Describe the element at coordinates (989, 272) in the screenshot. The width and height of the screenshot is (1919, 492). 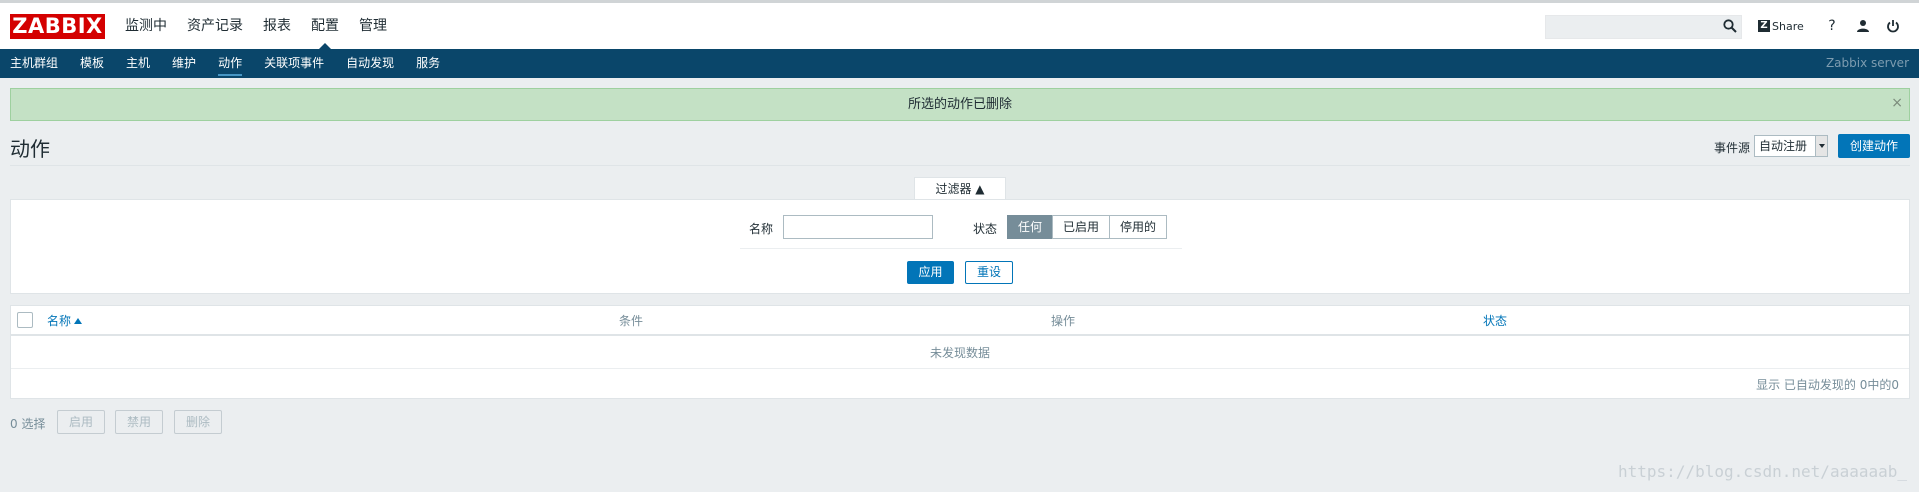
I see `reset-button: 重设` at that location.